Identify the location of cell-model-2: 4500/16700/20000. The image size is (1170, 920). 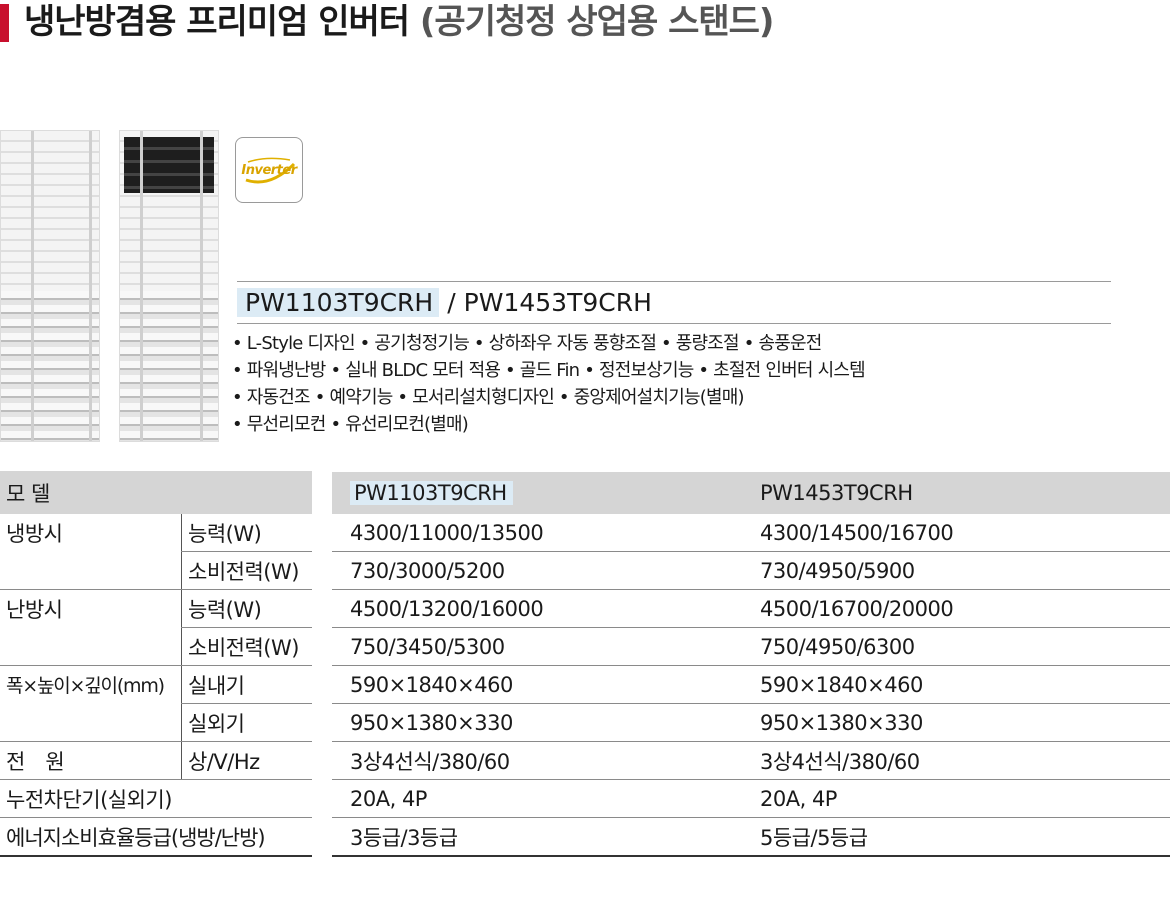
(960, 608).